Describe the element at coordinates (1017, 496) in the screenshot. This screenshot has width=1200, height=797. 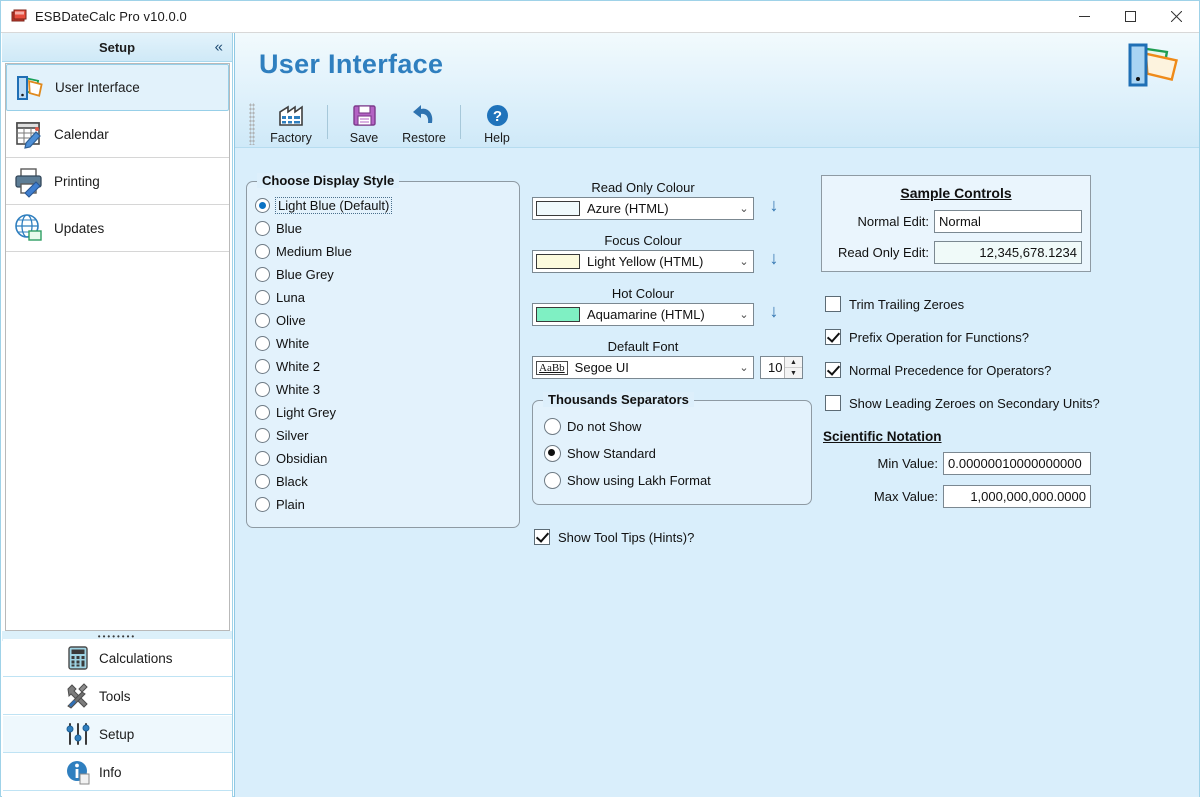
I see `max-value-input: 1,000,000,000.0000` at that location.